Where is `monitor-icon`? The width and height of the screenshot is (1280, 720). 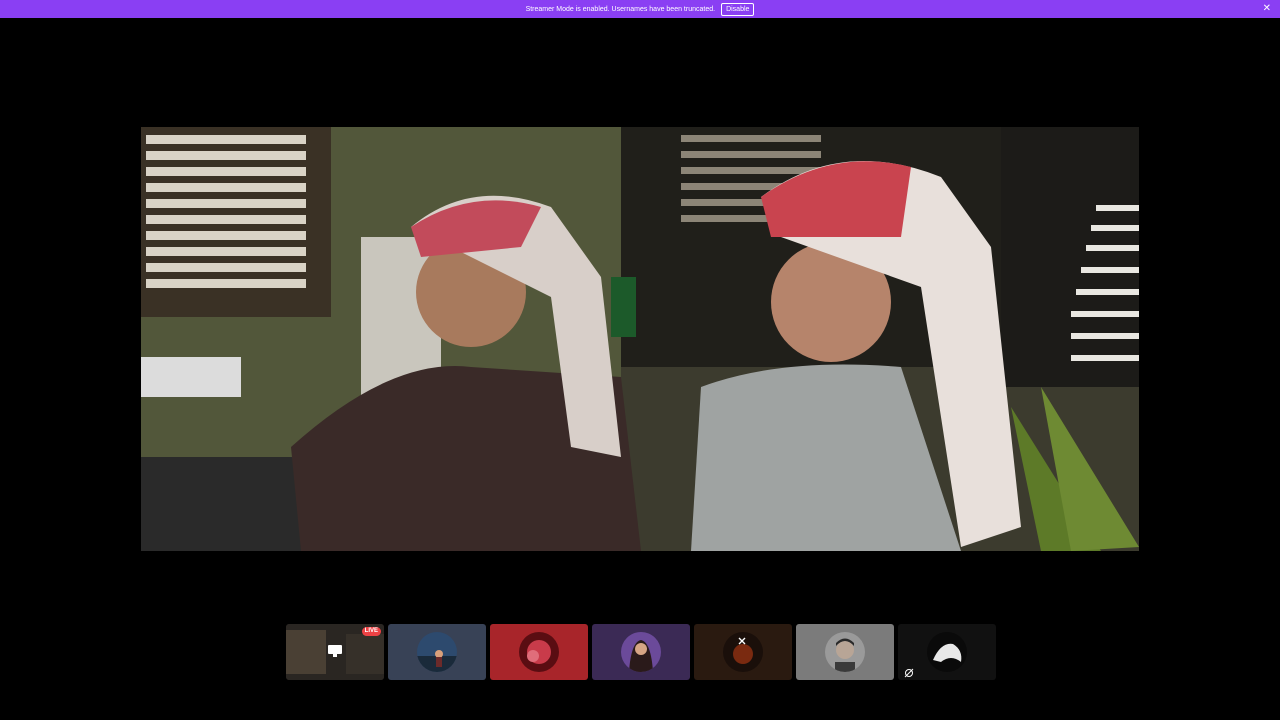 monitor-icon is located at coordinates (335, 653).